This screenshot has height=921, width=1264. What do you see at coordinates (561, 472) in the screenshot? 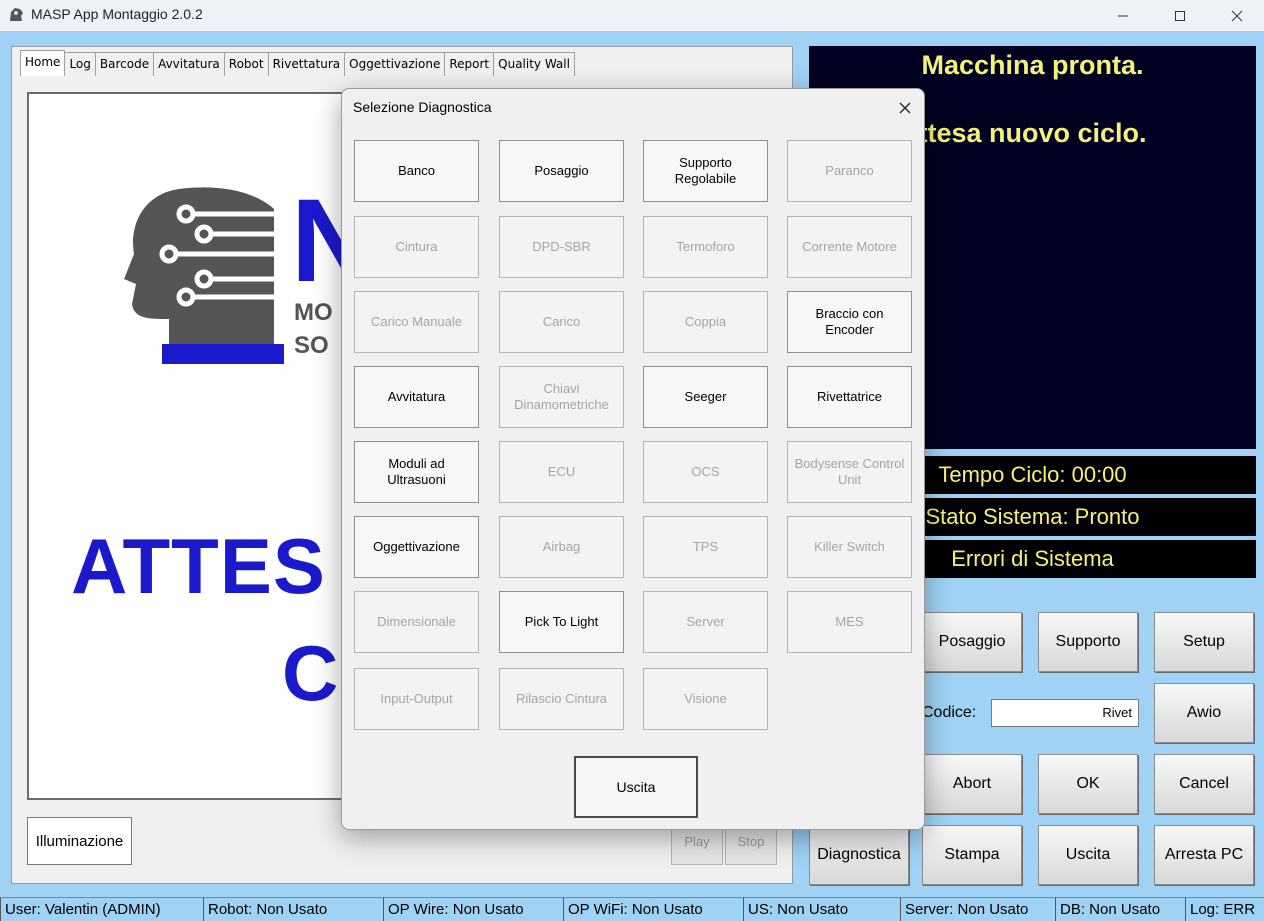
I see `diag-ecu-button: ECU` at bounding box center [561, 472].